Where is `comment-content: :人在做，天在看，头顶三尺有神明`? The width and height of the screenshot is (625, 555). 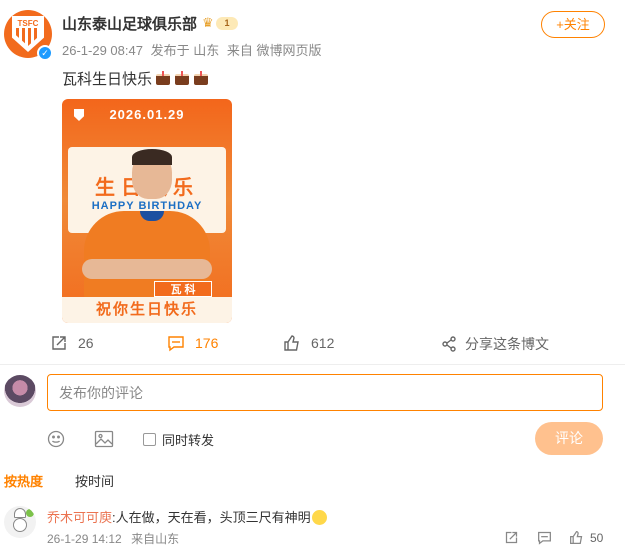 comment-content: :人在做，天在看，头顶三尺有神明 is located at coordinates (211, 517).